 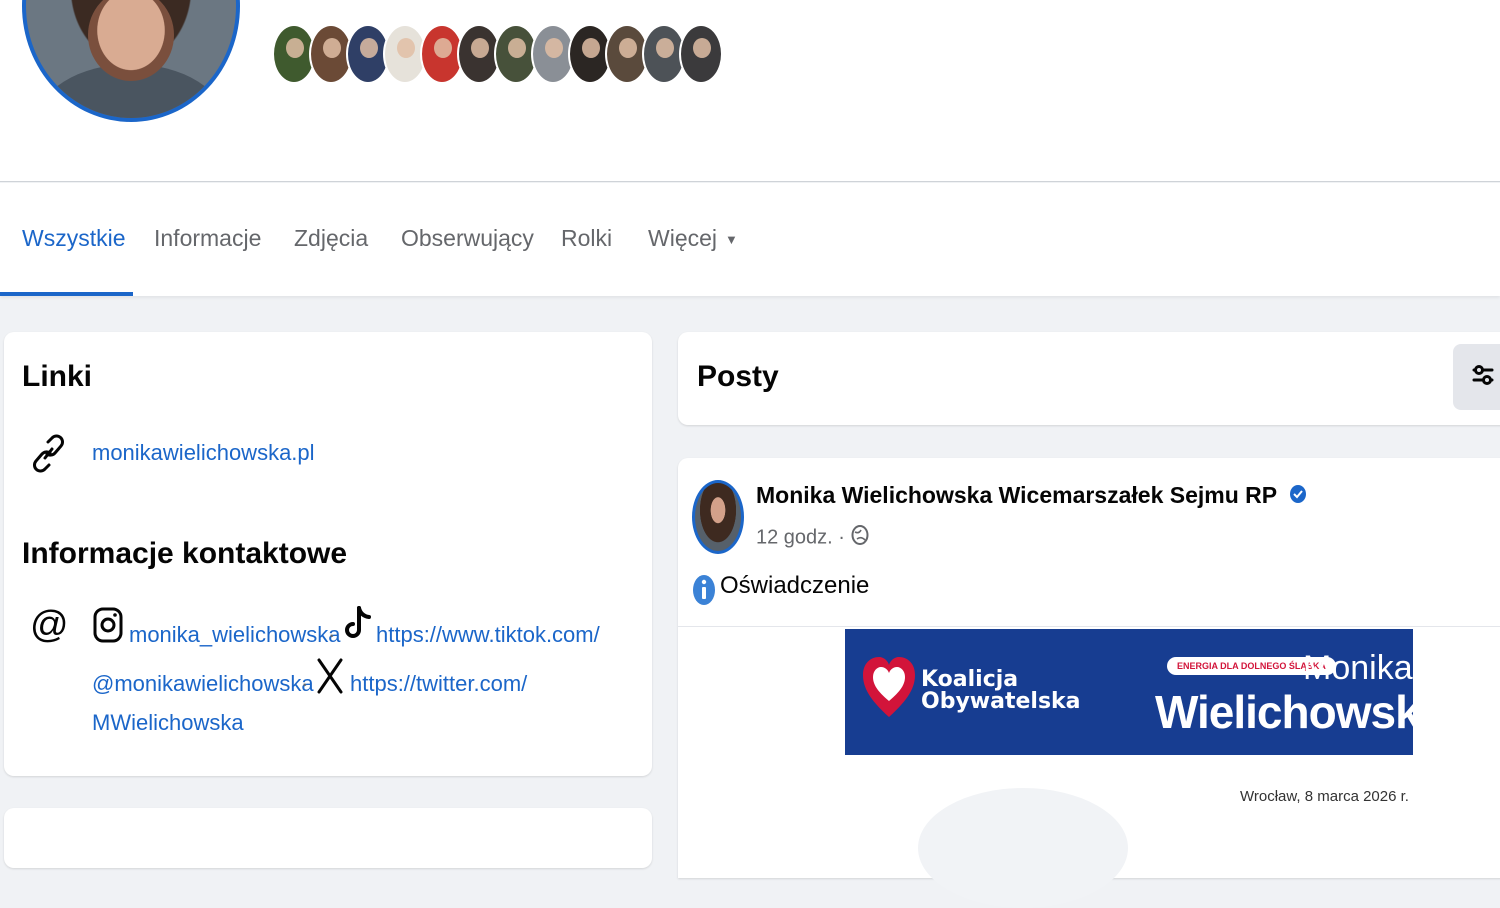 I want to click on tab-about: Informacje, so click(x=207, y=238).